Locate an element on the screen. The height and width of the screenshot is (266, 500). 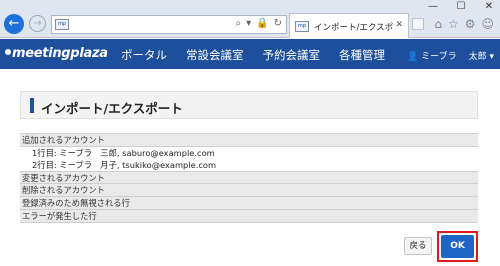
user-name-menu: 太郎 ▾ is located at coordinates (481, 55).